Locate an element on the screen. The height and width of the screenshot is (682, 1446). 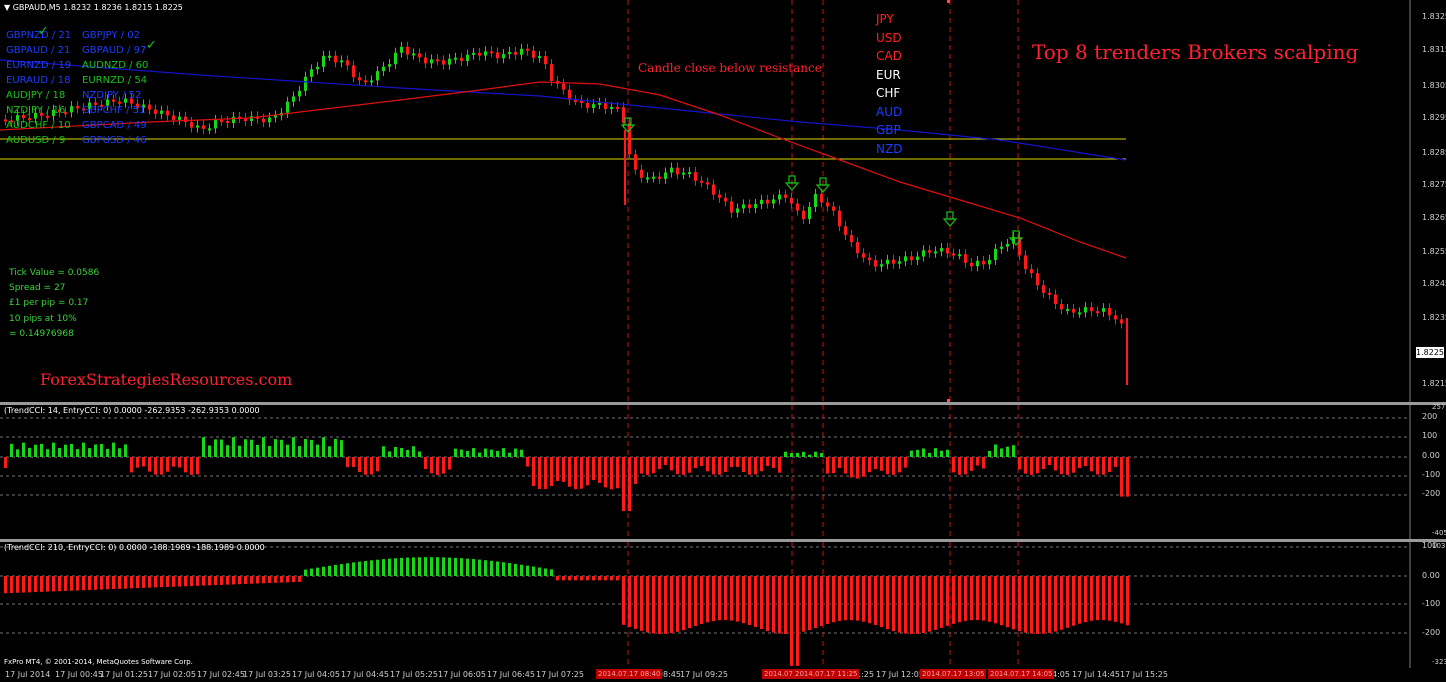
indicator2-tick: 100 is located at coordinates (1430, 545).